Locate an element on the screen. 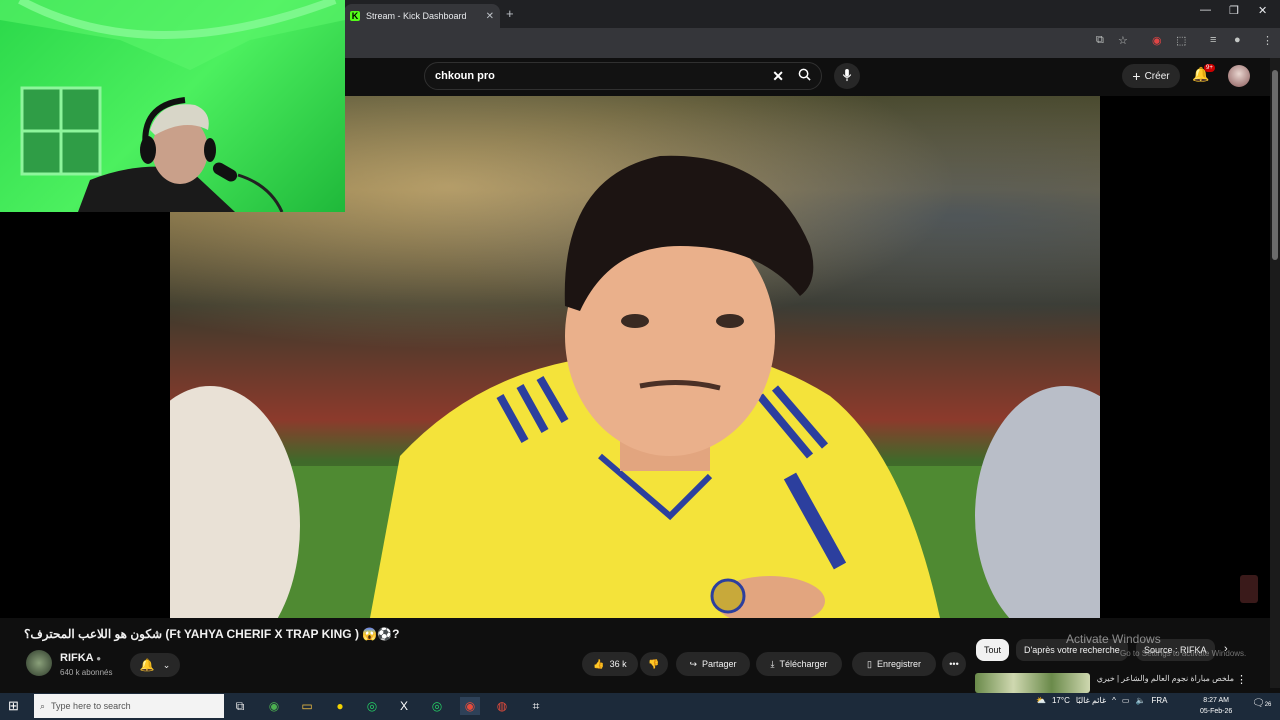  tray-chevron-icon: ^ is located at coordinates (1114, 700).